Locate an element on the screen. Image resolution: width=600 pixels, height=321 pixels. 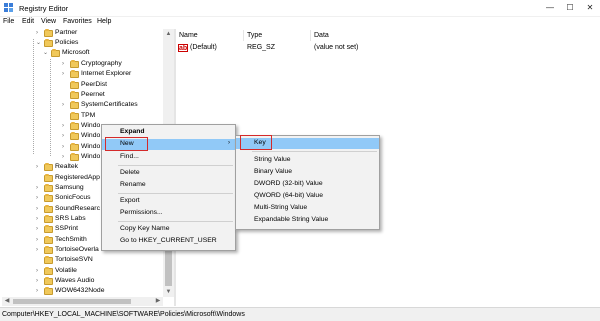
value-type: REG_SZ is located at coordinates (261, 47).